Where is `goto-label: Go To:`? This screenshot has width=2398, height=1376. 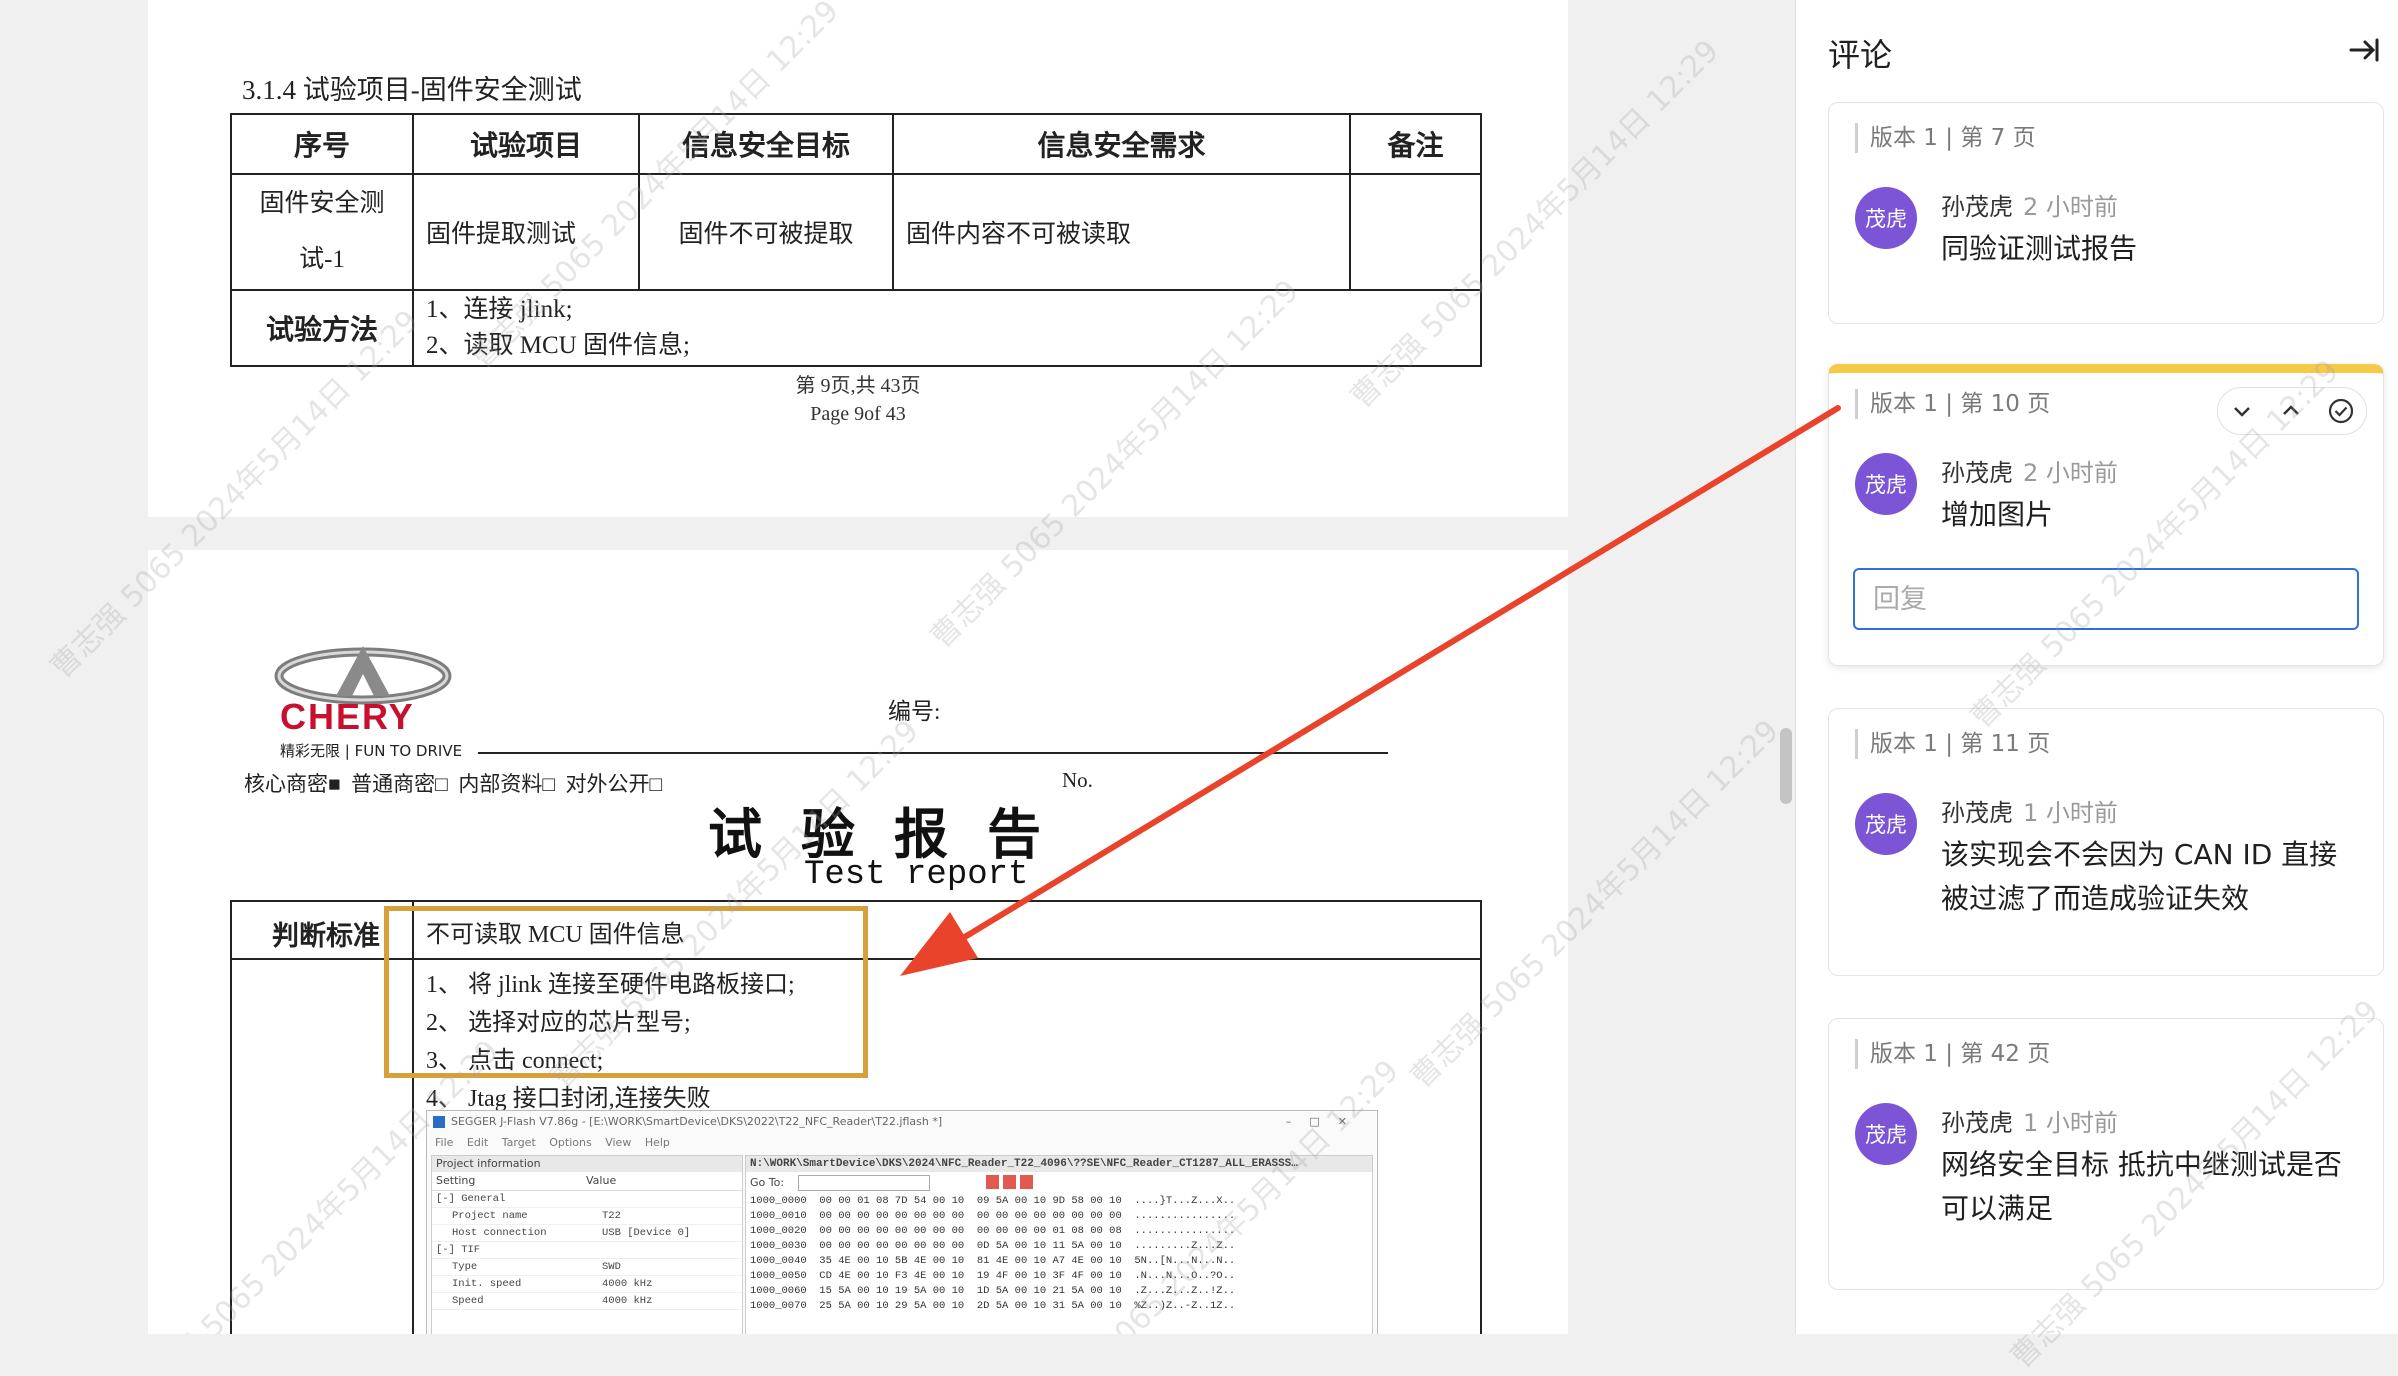
goto-label: Go To: is located at coordinates (767, 1182).